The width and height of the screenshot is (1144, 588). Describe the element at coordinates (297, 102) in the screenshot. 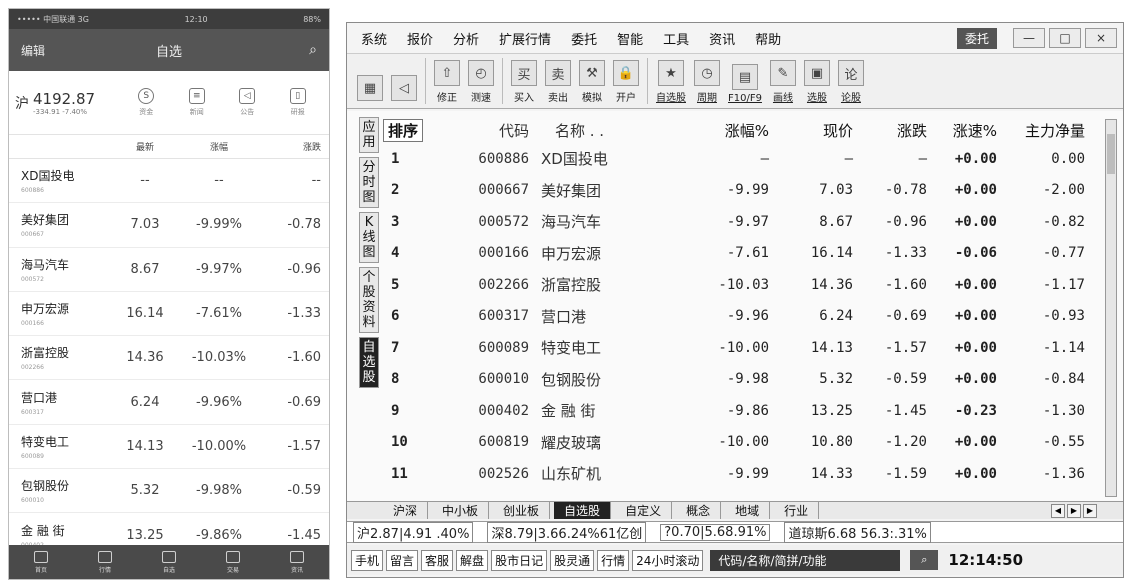

I see `quick-tool: ▯ 研报` at that location.